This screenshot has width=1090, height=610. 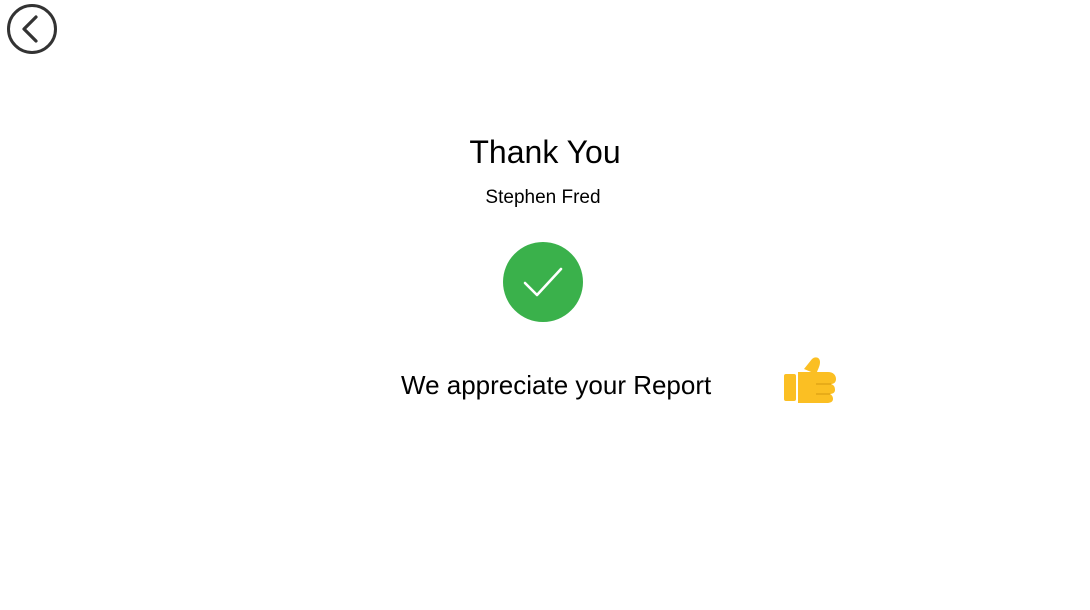 I want to click on appreciation-message: We appreciate your Report, so click(x=556, y=385).